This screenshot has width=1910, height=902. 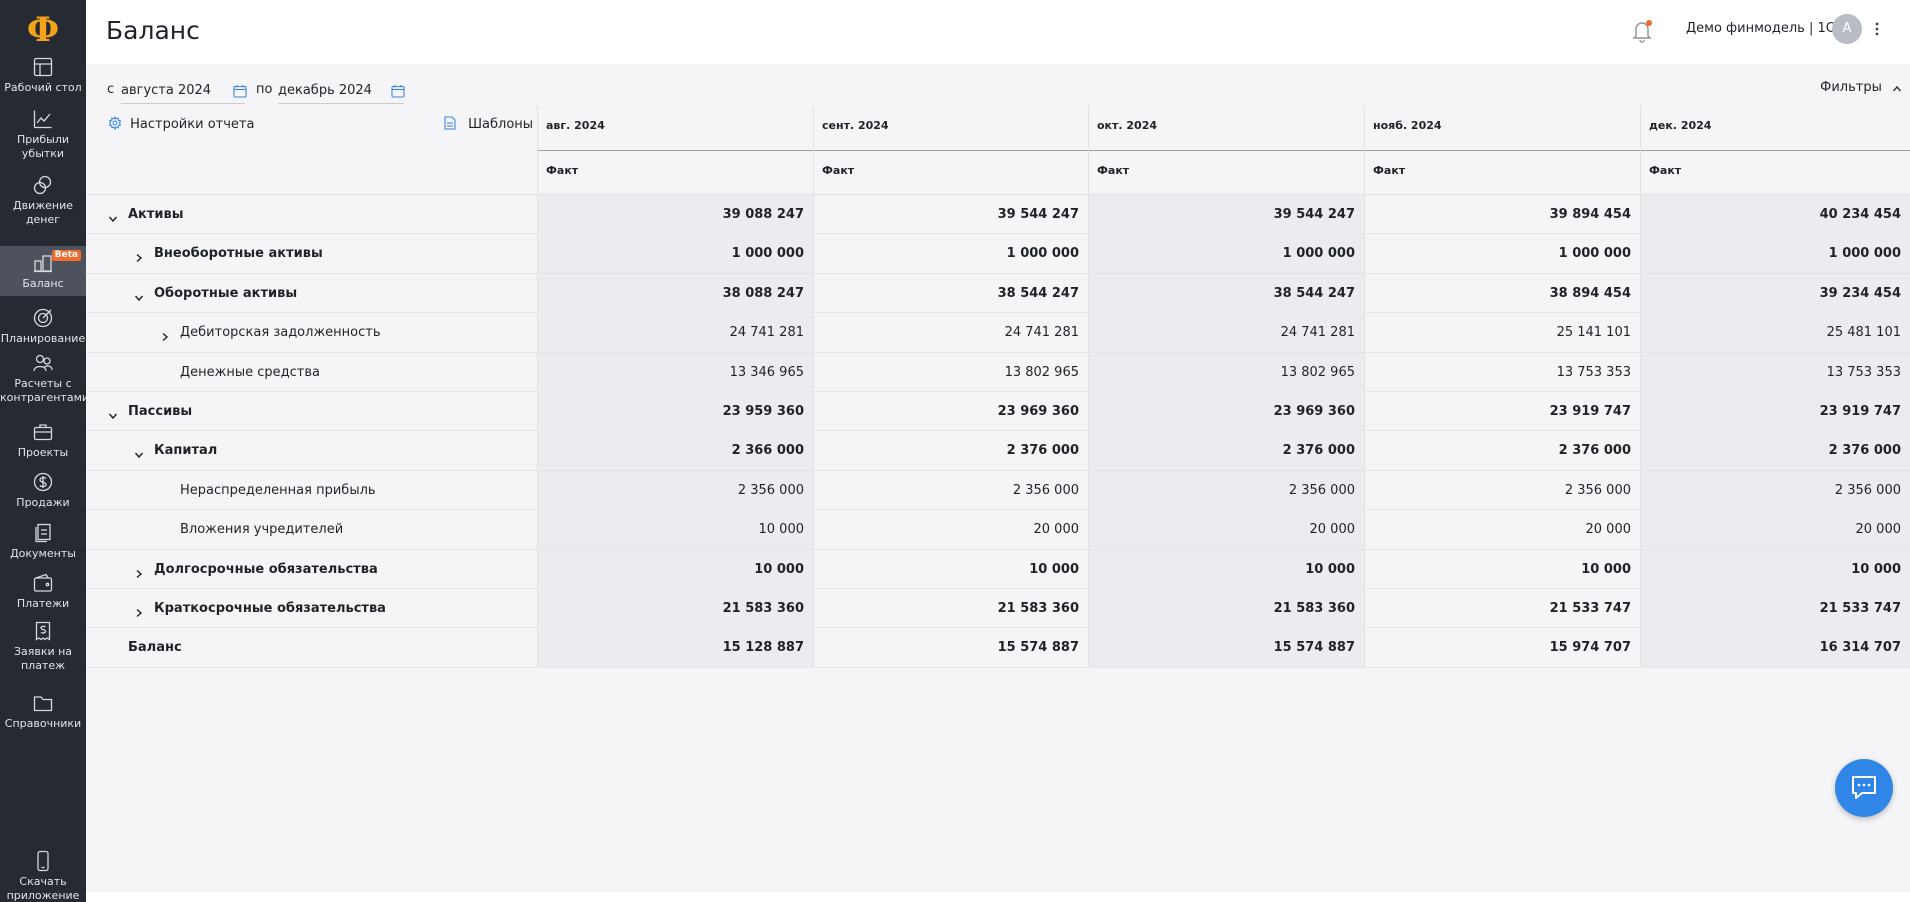 I want to click on column-month: нояб. 2024, so click(x=1407, y=125).